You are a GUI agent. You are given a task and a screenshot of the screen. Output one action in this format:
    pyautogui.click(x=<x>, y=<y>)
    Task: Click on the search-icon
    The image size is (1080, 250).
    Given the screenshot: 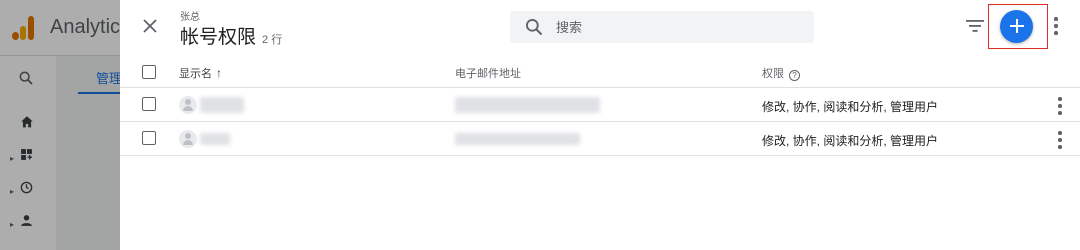 What is the action you would take?
    pyautogui.click(x=534, y=27)
    